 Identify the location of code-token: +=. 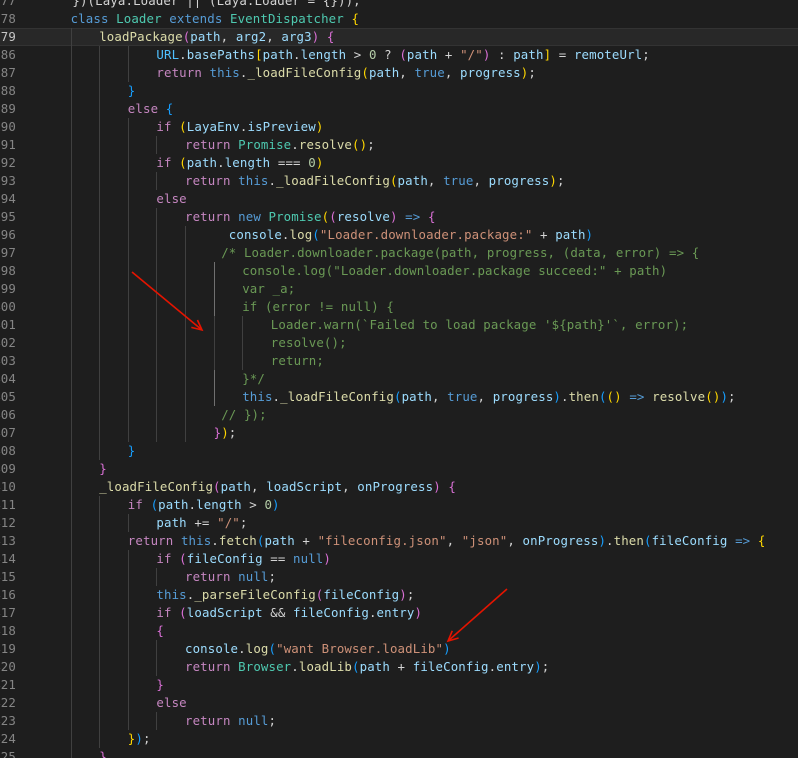
(202, 522).